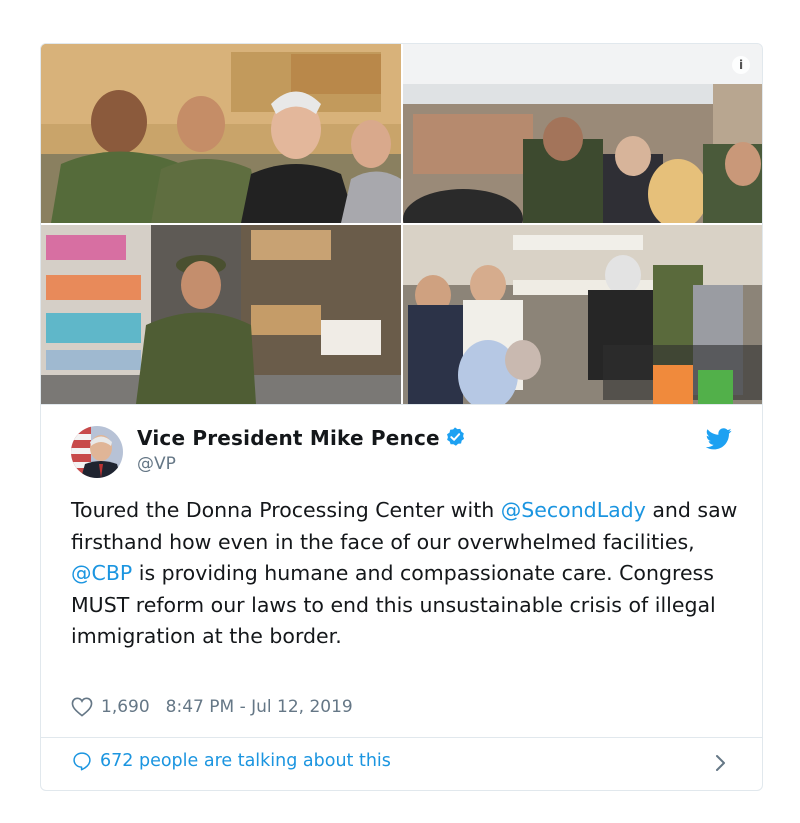 The height and width of the screenshot is (823, 800). What do you see at coordinates (221, 314) in the screenshot?
I see `photo-agent-by-supply-shelves` at bounding box center [221, 314].